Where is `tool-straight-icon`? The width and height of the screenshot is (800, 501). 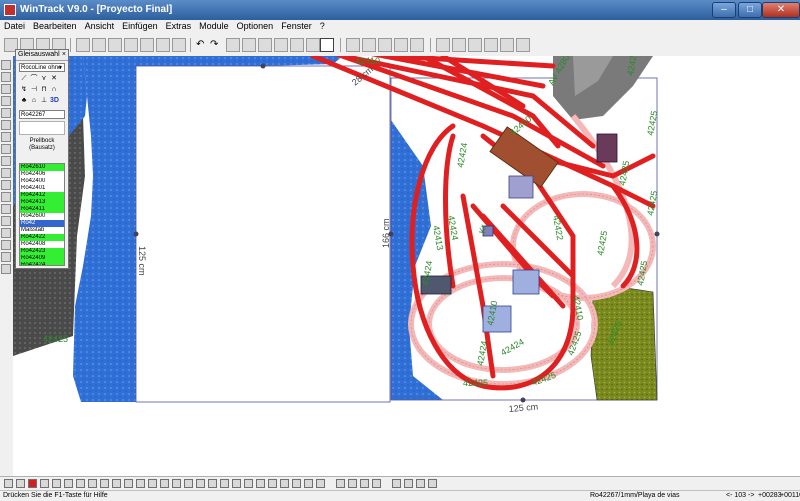 tool-straight-icon is located at coordinates (6, 65).